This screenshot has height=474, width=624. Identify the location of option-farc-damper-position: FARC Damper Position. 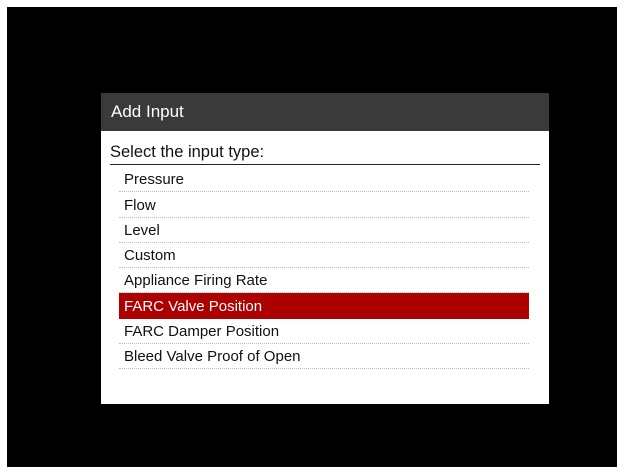
(324, 332).